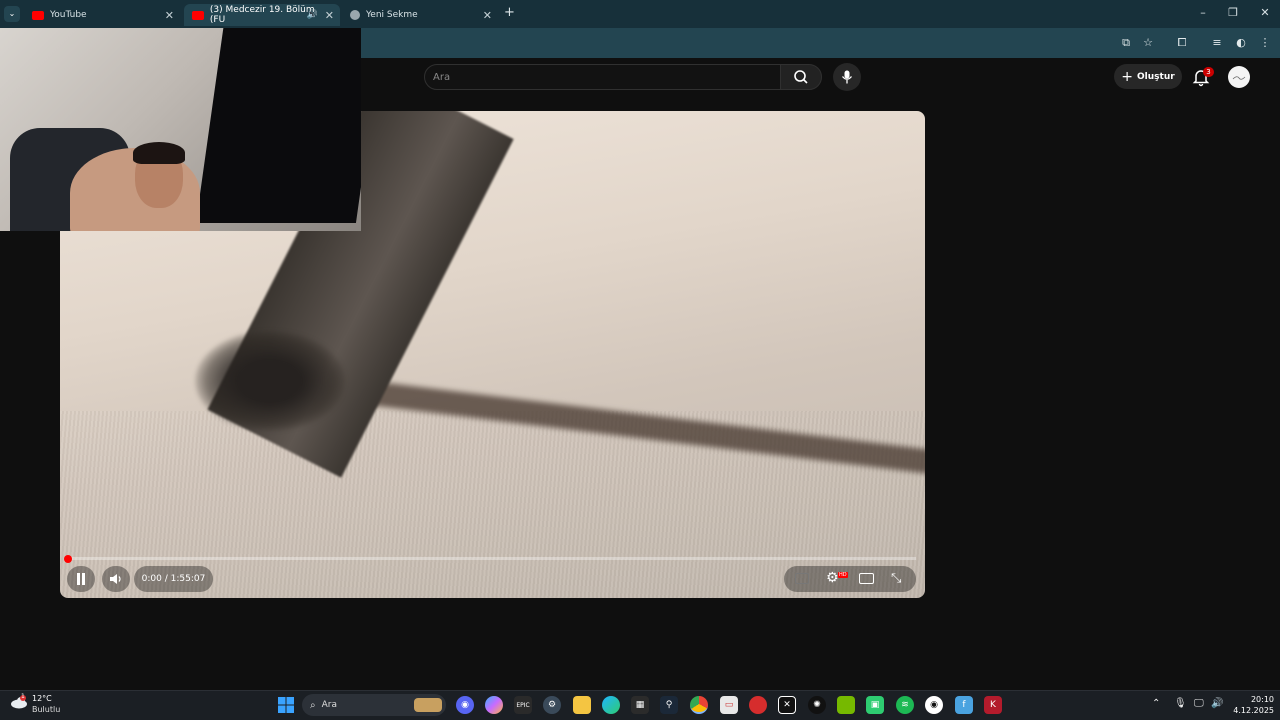  What do you see at coordinates (582, 705) in the screenshot?
I see `file-explorer-icon` at bounding box center [582, 705].